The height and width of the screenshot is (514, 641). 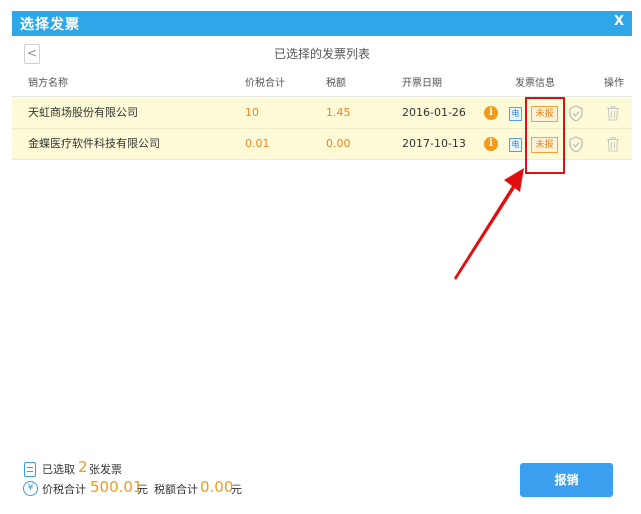 I want to click on total-value: 500.01, so click(x=116, y=487).